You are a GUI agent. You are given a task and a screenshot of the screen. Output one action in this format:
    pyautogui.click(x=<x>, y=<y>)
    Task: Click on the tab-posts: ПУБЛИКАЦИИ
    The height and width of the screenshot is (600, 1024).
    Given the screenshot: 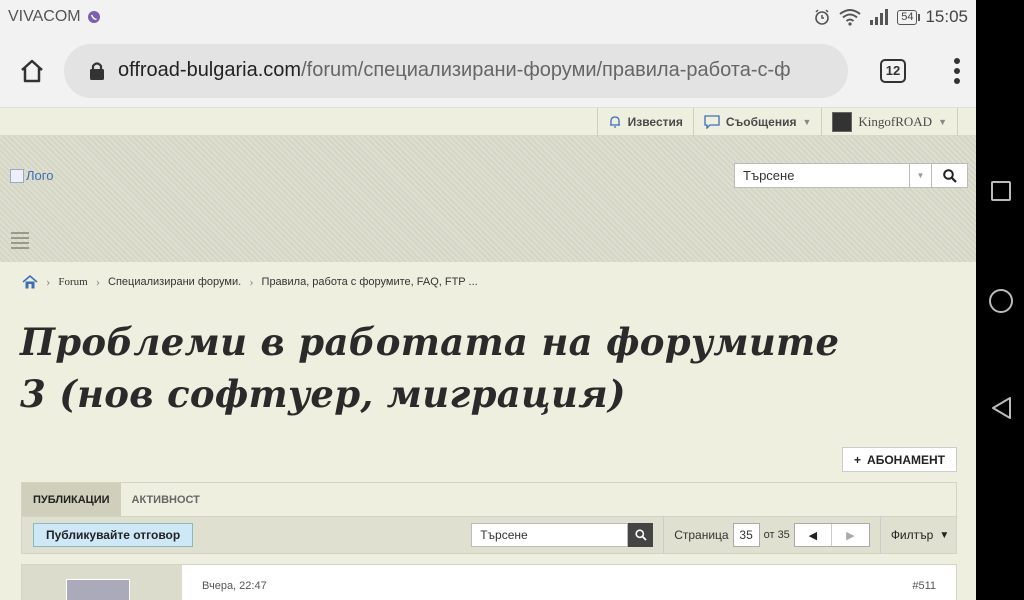 What is the action you would take?
    pyautogui.click(x=71, y=499)
    